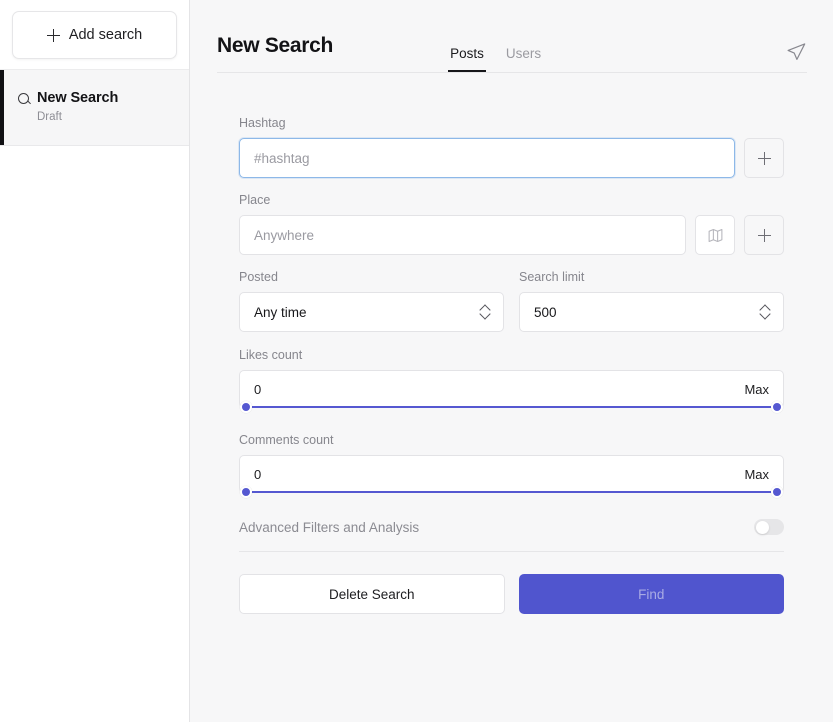 The height and width of the screenshot is (722, 833). I want to click on toggle-knob, so click(762, 527).